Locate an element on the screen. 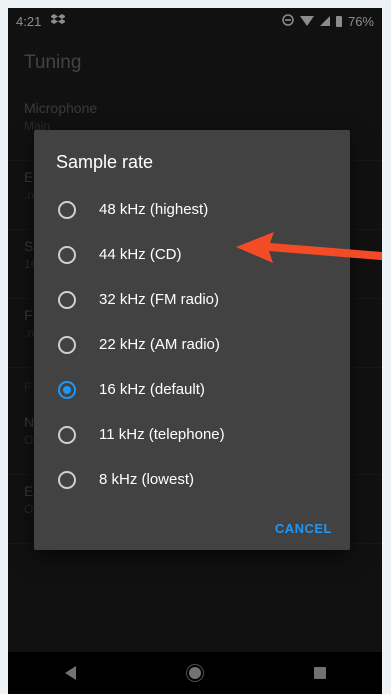 The height and width of the screenshot is (694, 391). option-label: 11 kHz (telephone) is located at coordinates (162, 434).